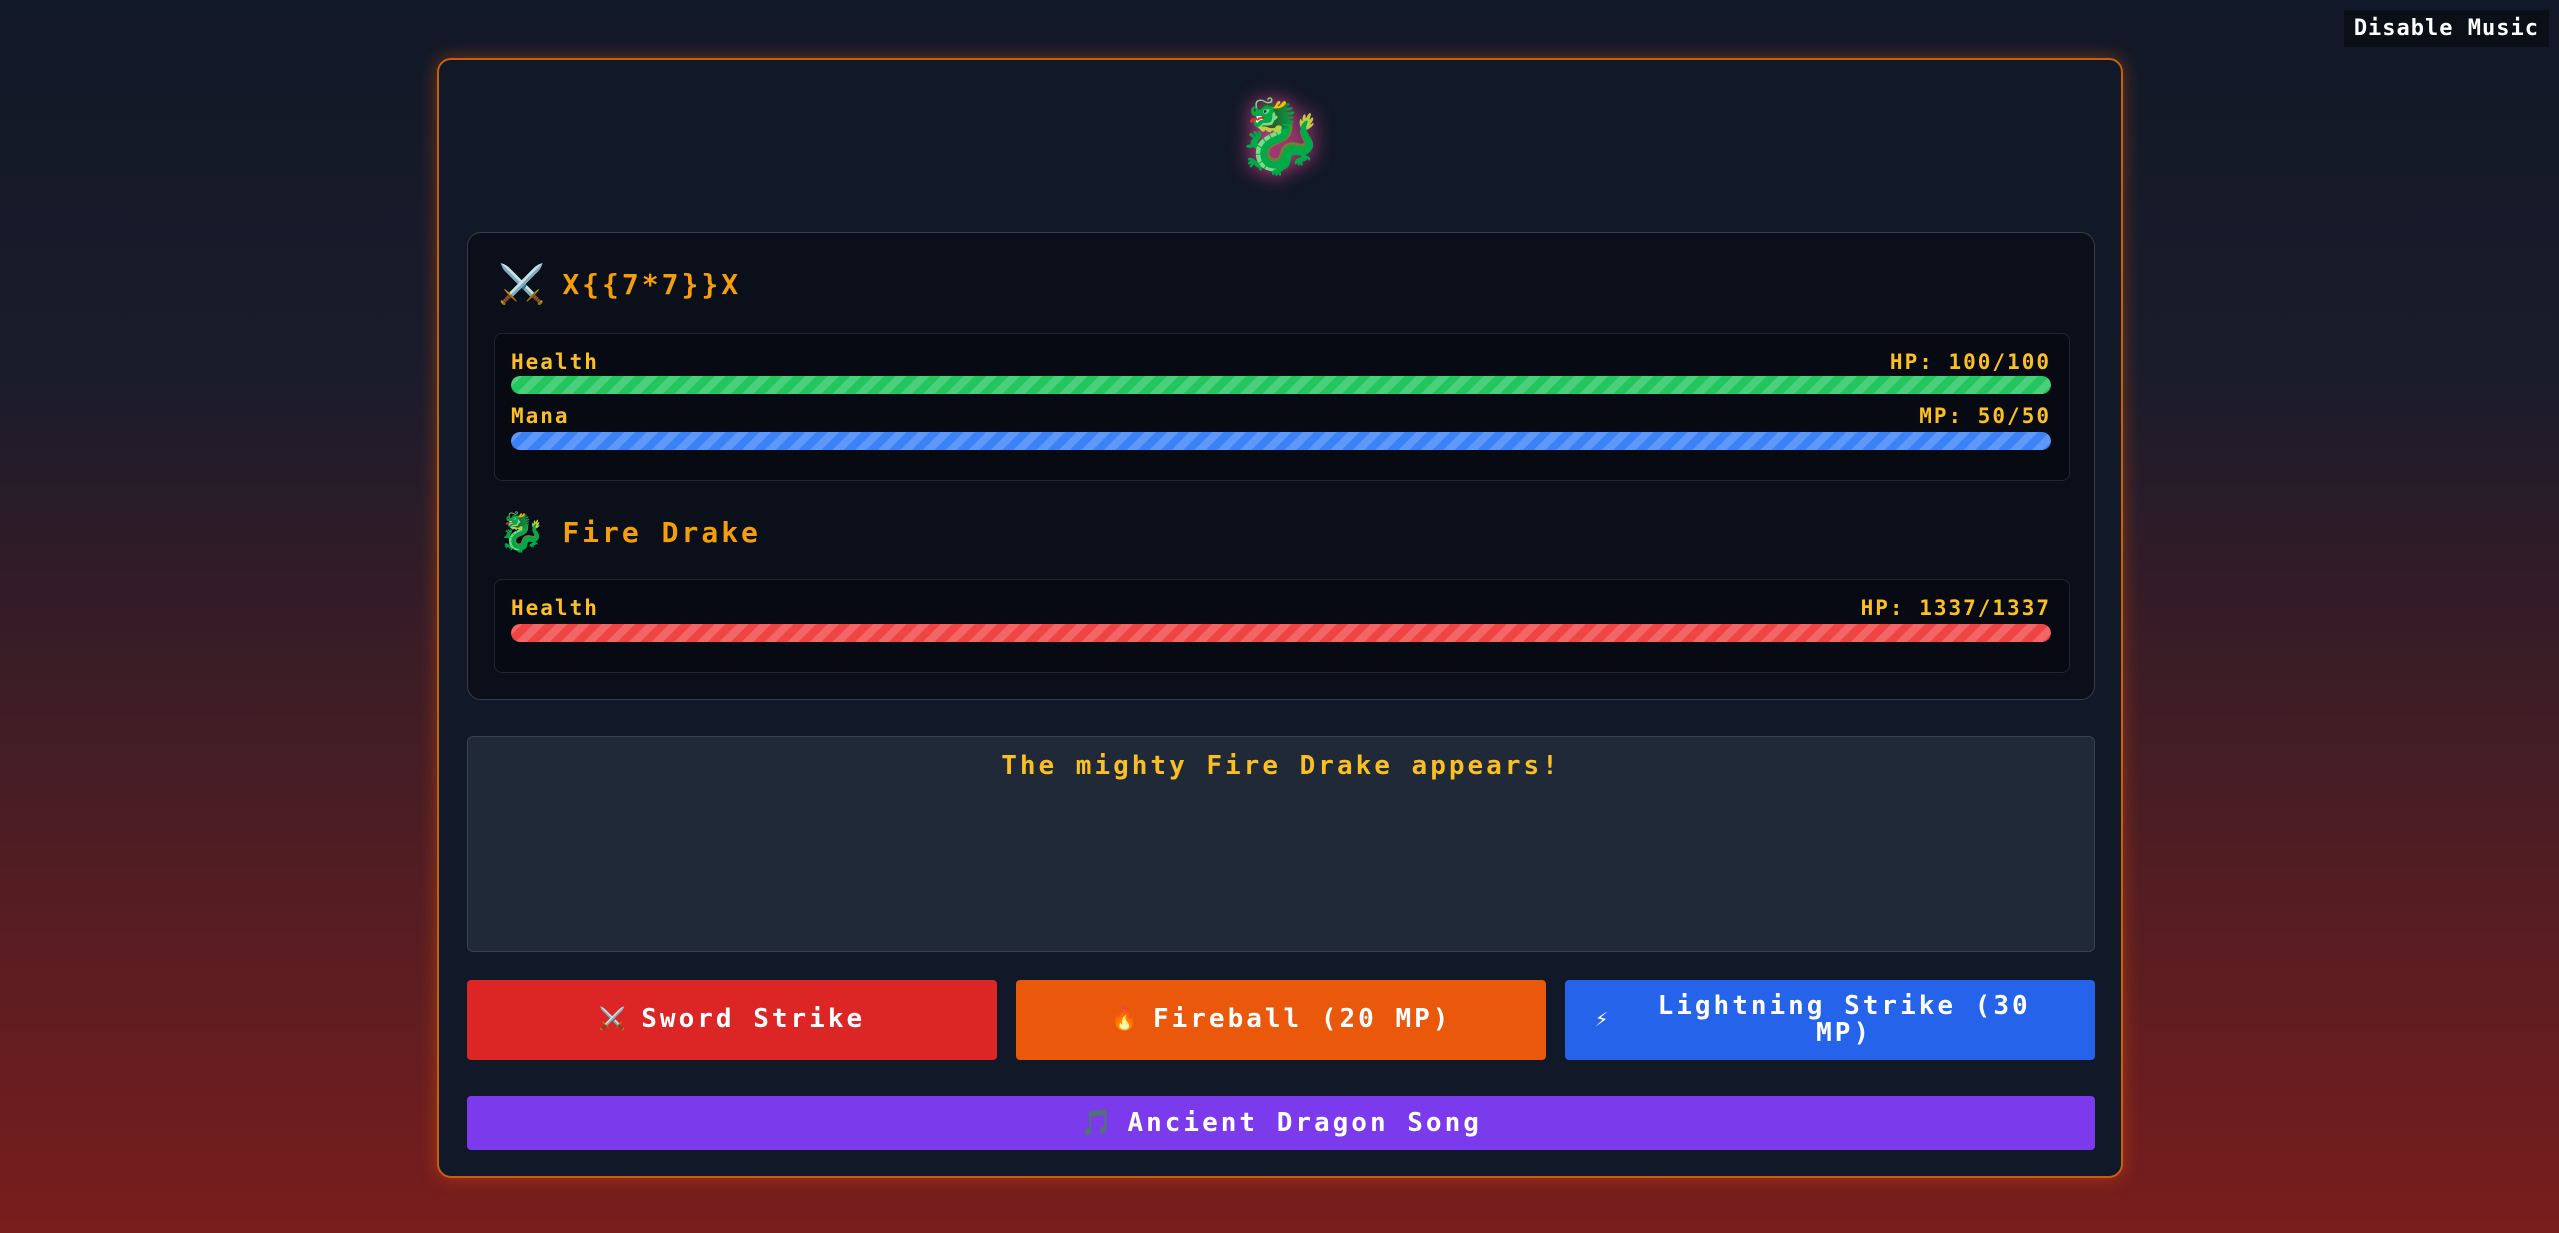 Image resolution: width=2559 pixels, height=1233 pixels. What do you see at coordinates (523, 284) in the screenshot?
I see `crossed-swords-icon: ⚔️` at bounding box center [523, 284].